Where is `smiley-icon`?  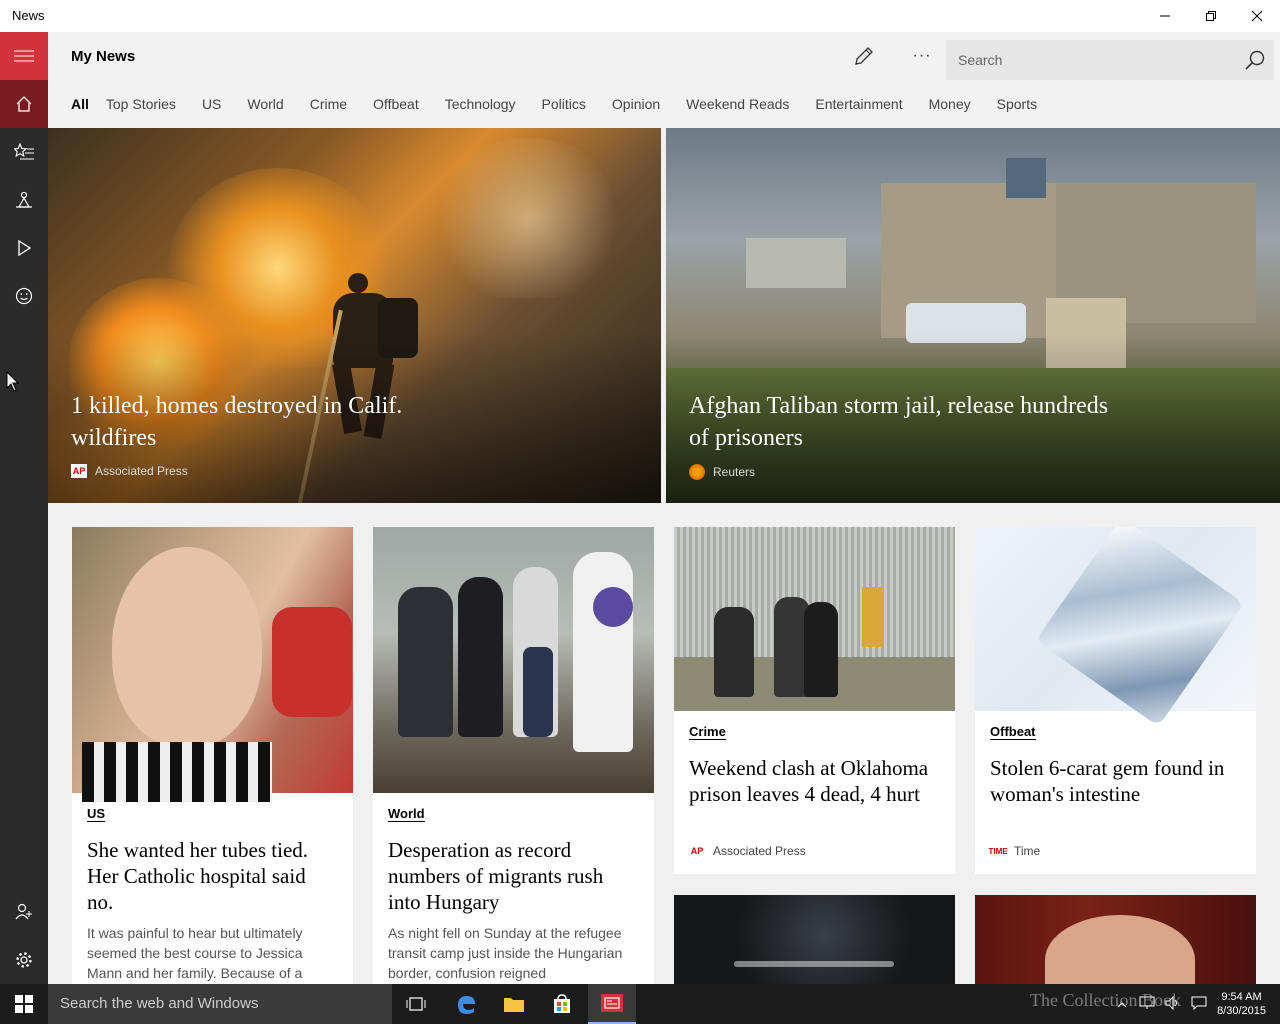
smiley-icon is located at coordinates (24, 296).